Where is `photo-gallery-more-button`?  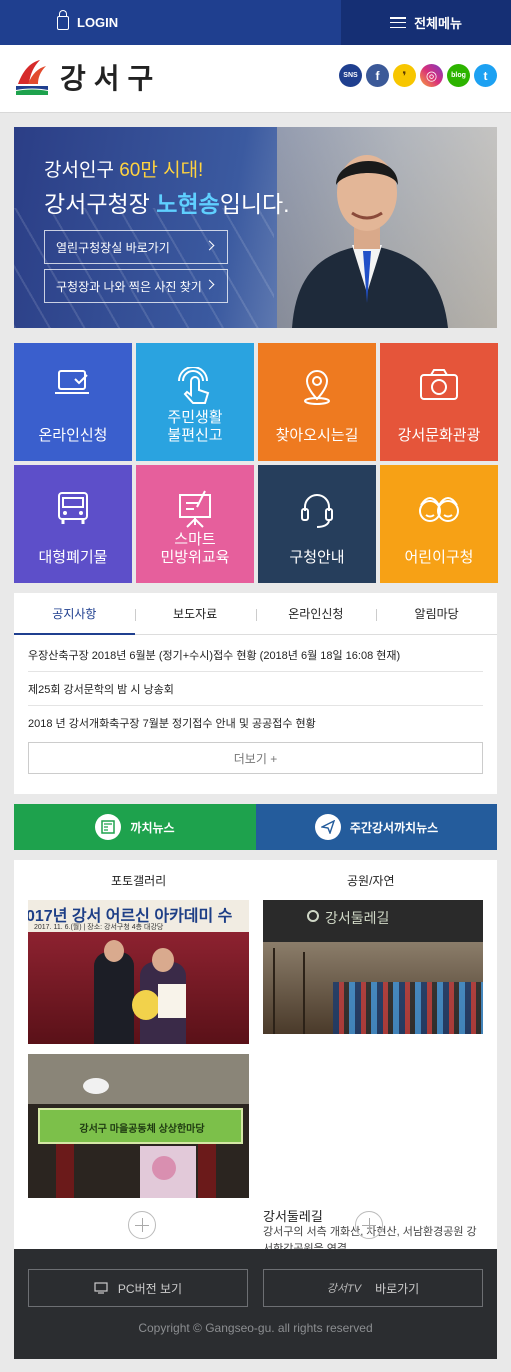
photo-gallery-more-button is located at coordinates (142, 1225).